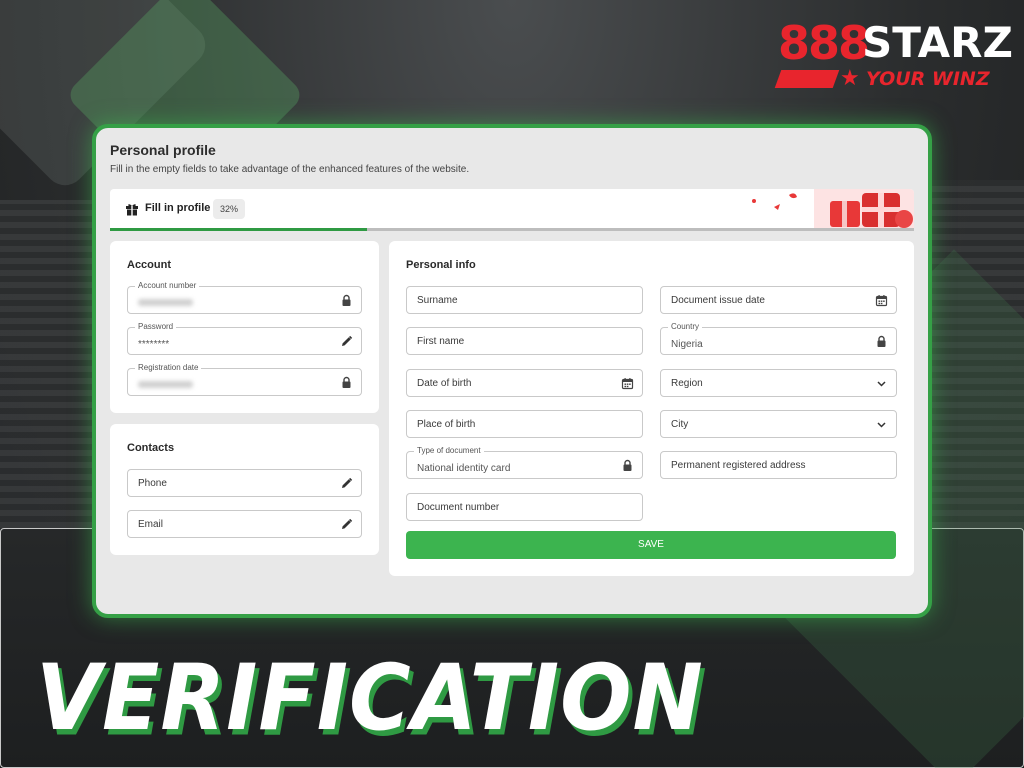 The height and width of the screenshot is (768, 1024). Describe the element at coordinates (178, 208) in the screenshot. I see `fill-profile-label: Fill in profile` at that location.